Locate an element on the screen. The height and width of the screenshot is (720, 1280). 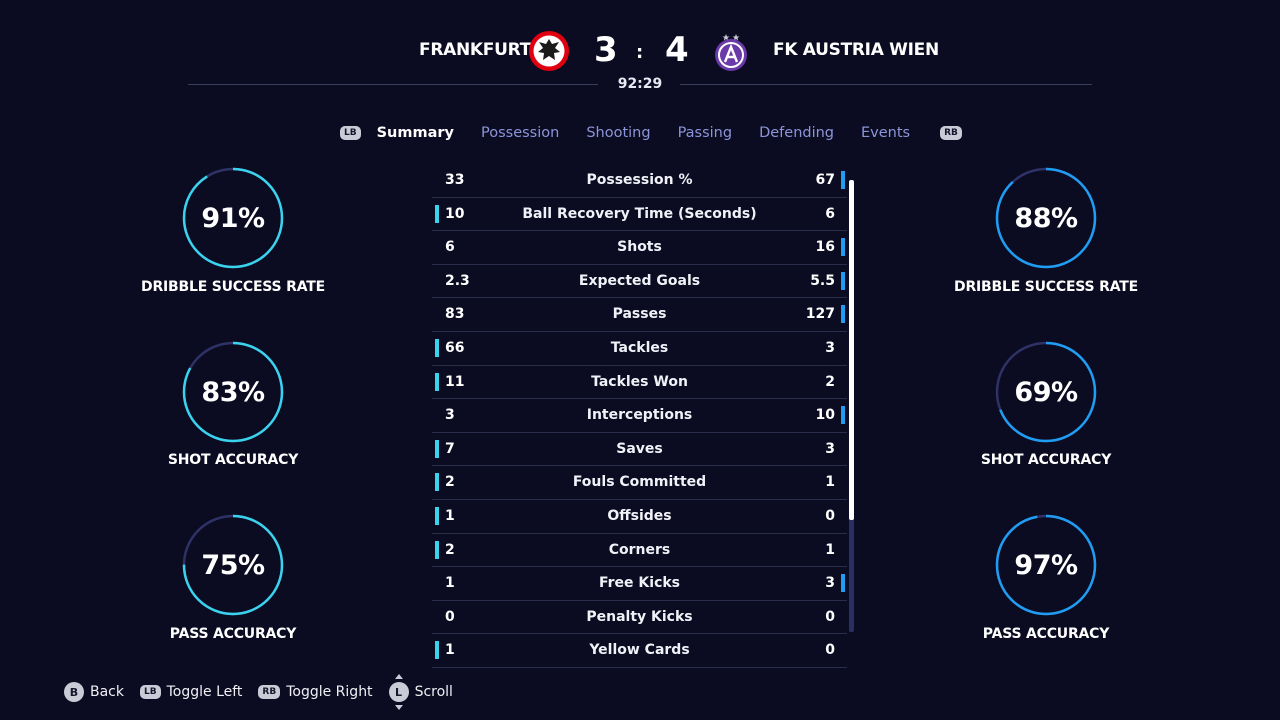
stat-name: Fouls Committed is located at coordinates (639, 482).